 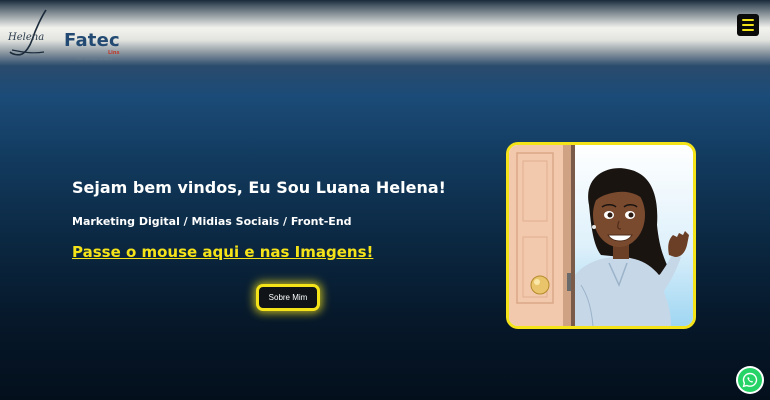 What do you see at coordinates (114, 53) in the screenshot?
I see `fatec-logo-sub: Lins` at bounding box center [114, 53].